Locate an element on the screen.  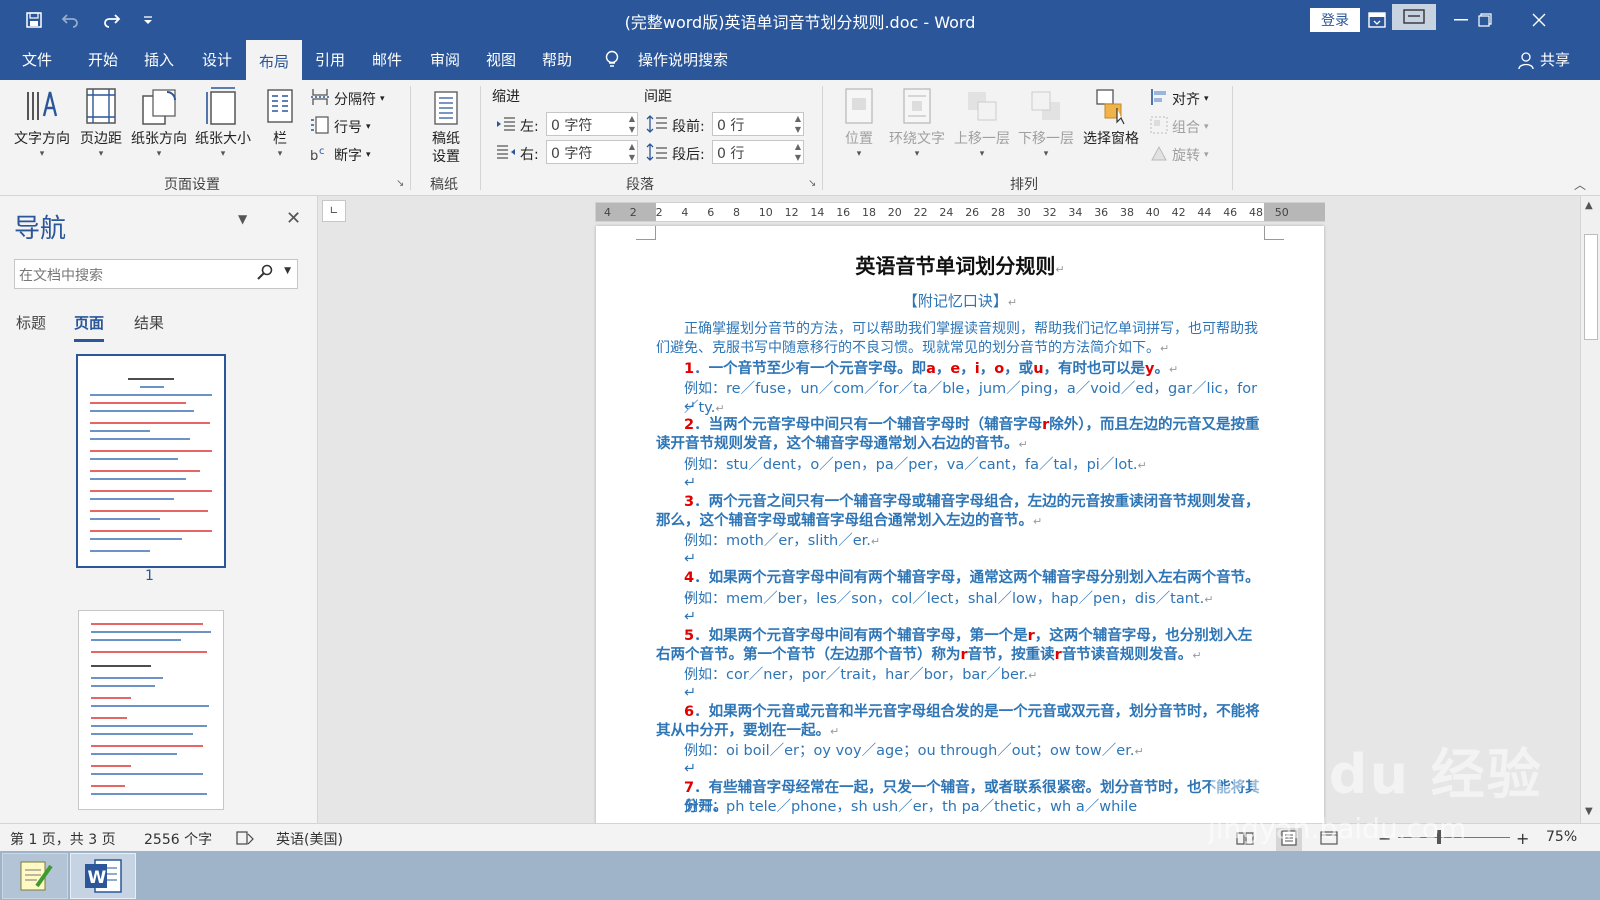
save-icon is located at coordinates (34, 20).